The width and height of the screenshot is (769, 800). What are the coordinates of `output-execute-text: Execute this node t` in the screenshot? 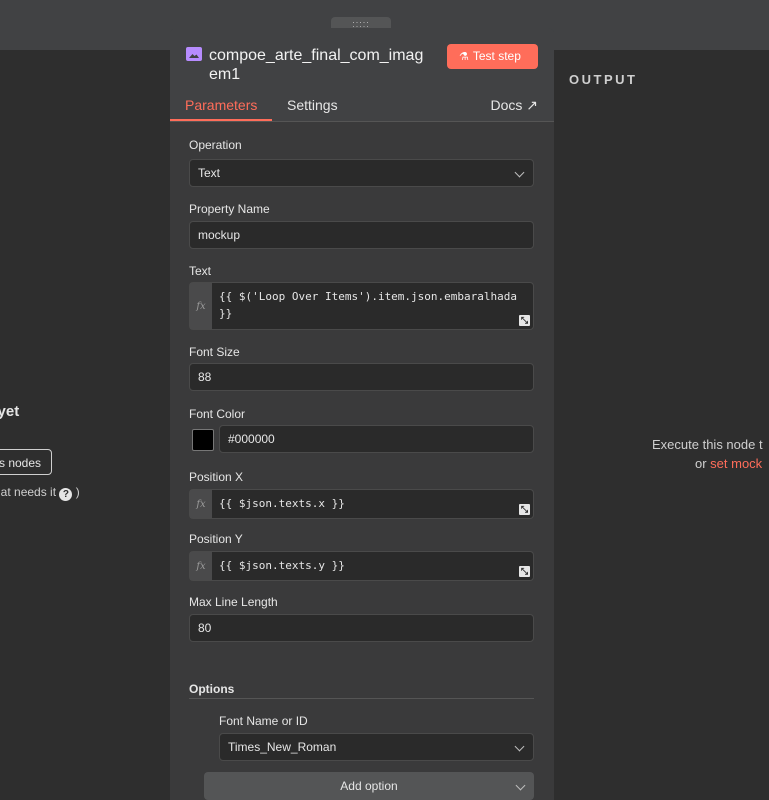 It's located at (707, 444).